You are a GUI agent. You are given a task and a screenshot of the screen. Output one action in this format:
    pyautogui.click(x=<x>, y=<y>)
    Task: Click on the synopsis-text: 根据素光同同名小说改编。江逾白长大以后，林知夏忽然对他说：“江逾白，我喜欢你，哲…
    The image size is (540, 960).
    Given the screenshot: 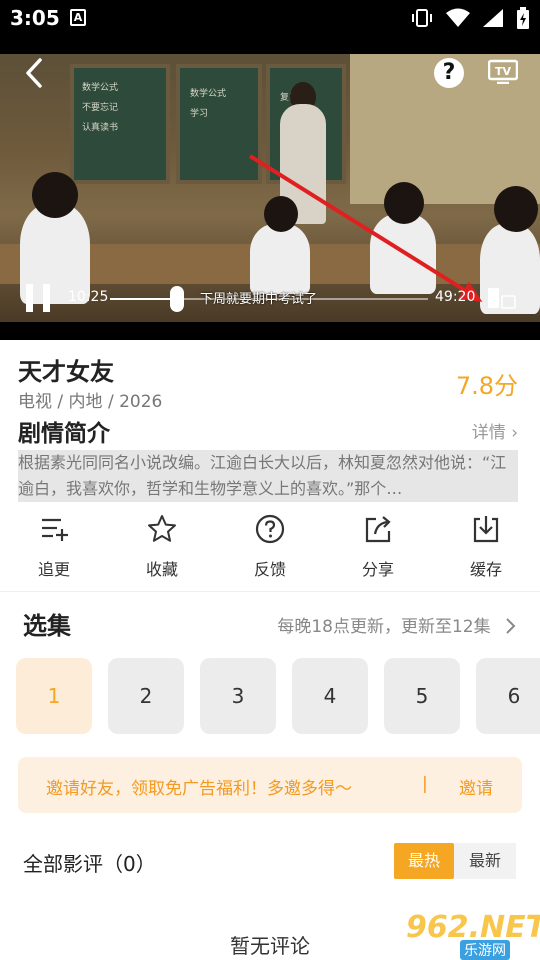 What is the action you would take?
    pyautogui.click(x=268, y=476)
    